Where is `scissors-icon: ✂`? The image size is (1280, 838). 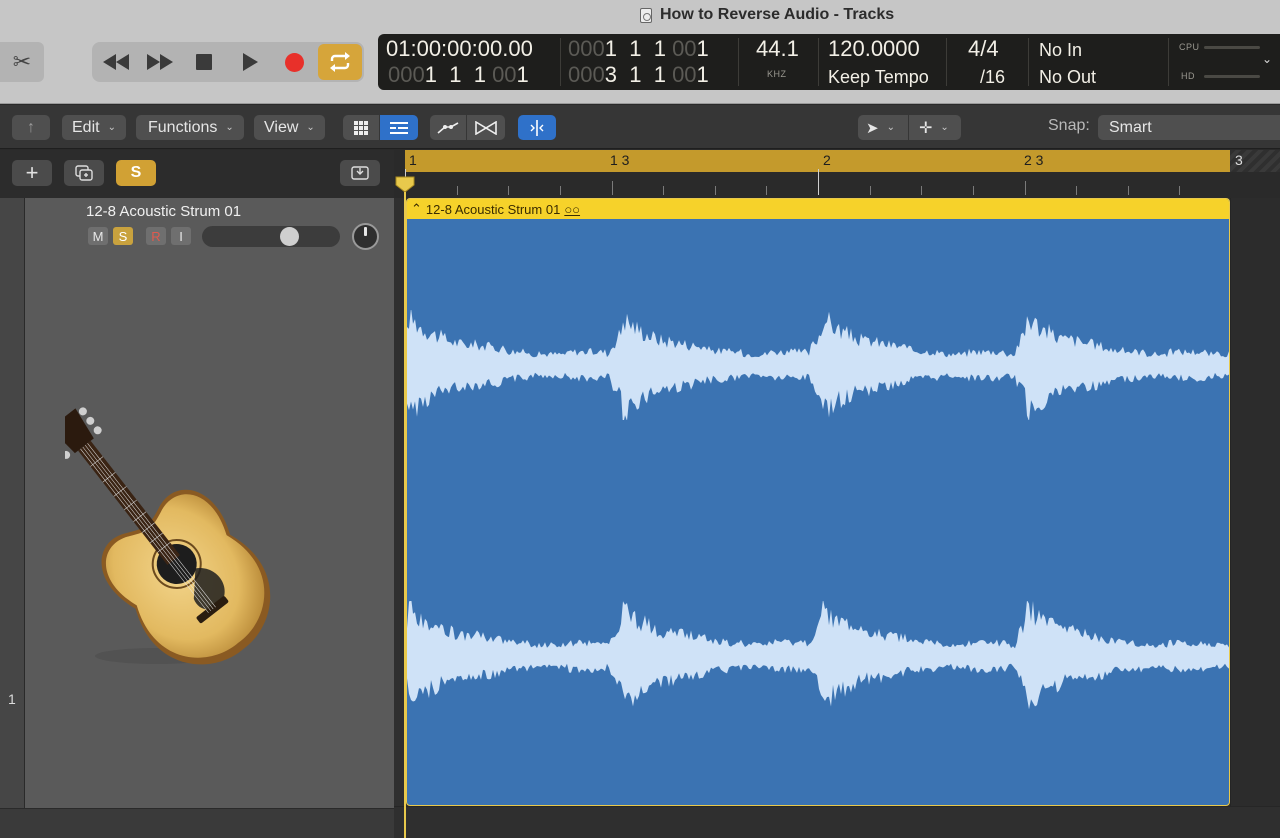 scissors-icon: ✂ is located at coordinates (22, 62).